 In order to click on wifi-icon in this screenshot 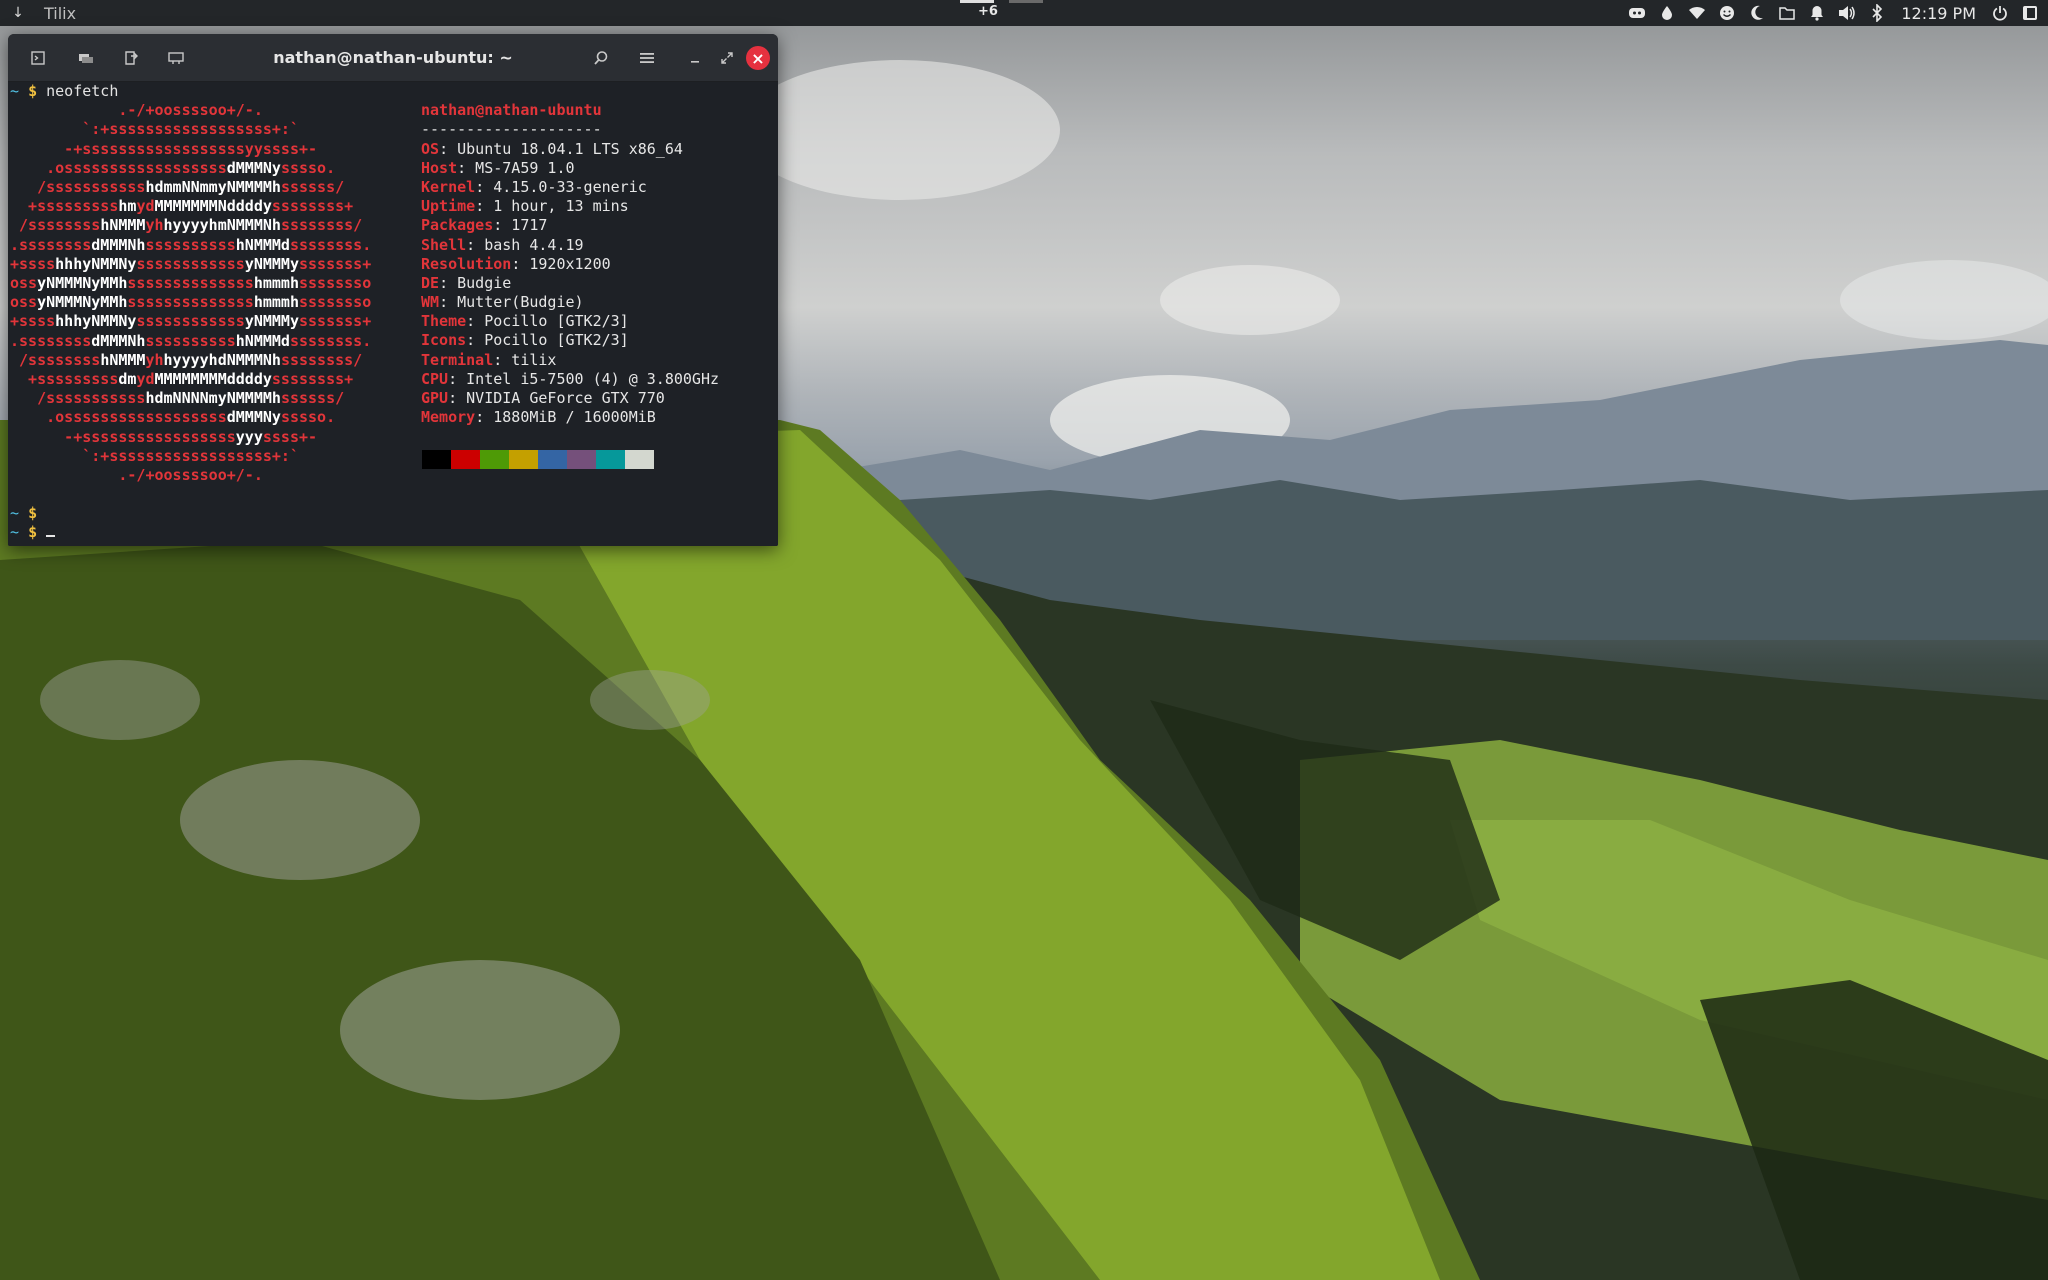, I will do `click(1697, 13)`.